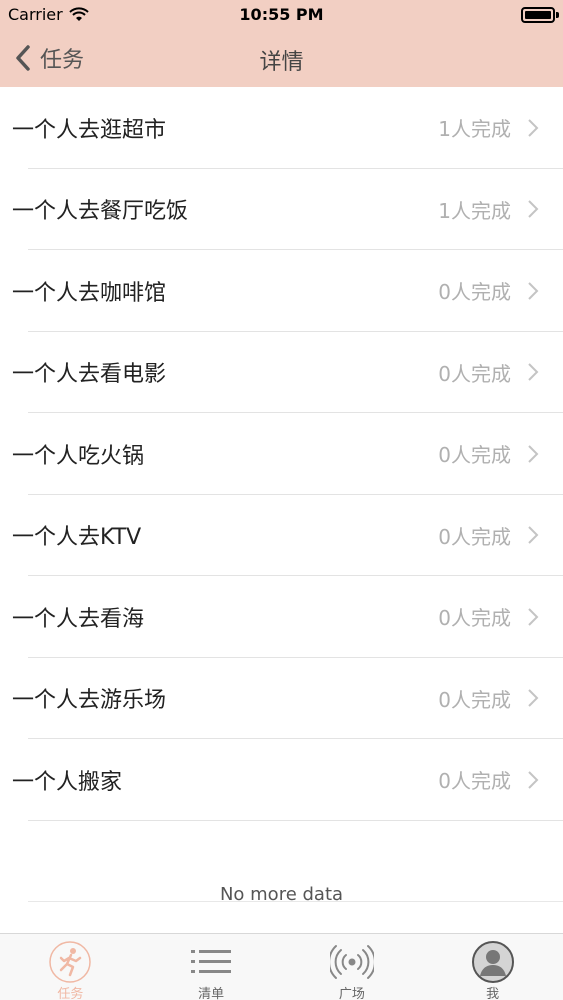  What do you see at coordinates (89, 130) in the screenshot?
I see `task-name: 一个人去逛超市` at bounding box center [89, 130].